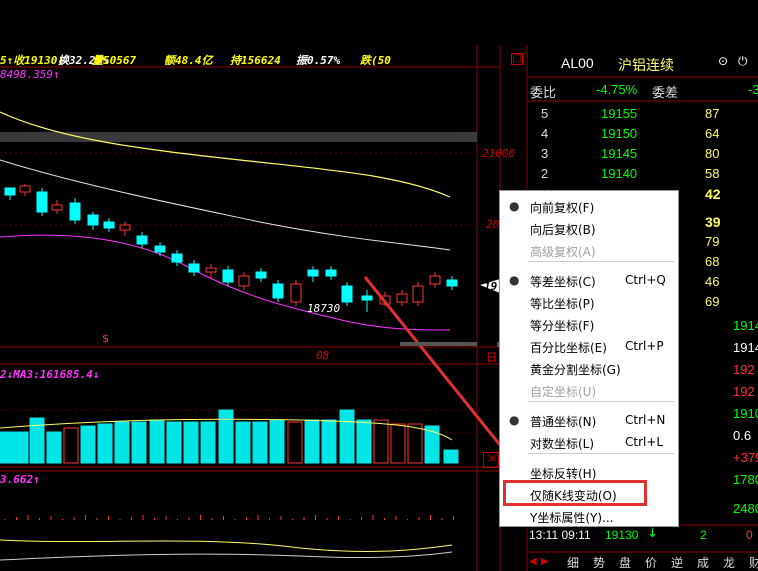 Image resolution: width=758 pixels, height=571 pixels. I want to click on sell-level: 5, so click(545, 113).